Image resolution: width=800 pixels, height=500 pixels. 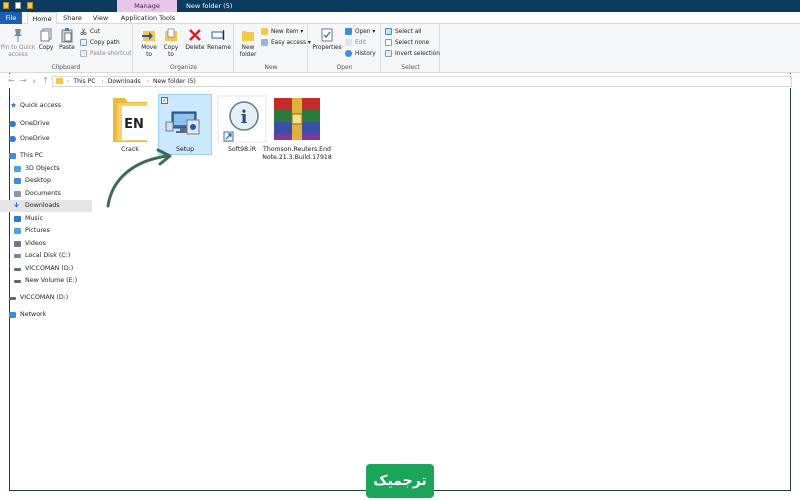 I want to click on cut-button: Cut, so click(x=90, y=32).